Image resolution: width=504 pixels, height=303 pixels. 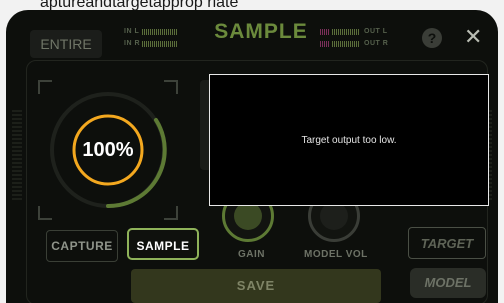 What do you see at coordinates (346, 32) in the screenshot?
I see `output-left-meter` at bounding box center [346, 32].